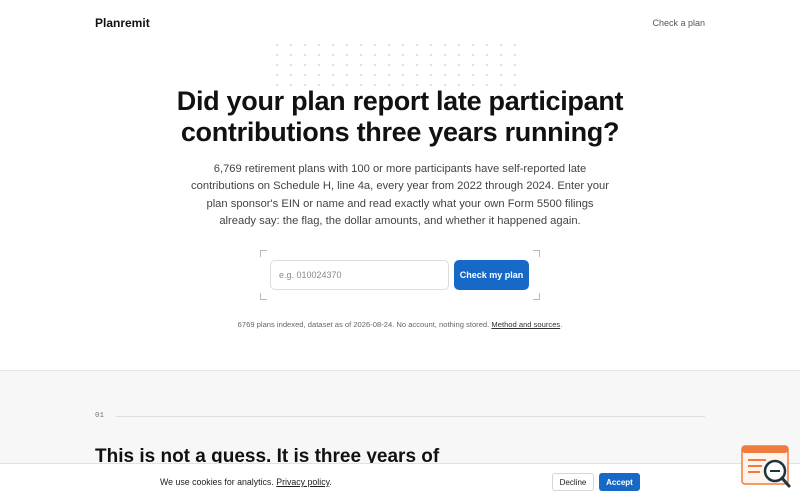 Image resolution: width=800 pixels, height=500 pixels. I want to click on hero-title-line1: Did your plan report late participant, so click(400, 101).